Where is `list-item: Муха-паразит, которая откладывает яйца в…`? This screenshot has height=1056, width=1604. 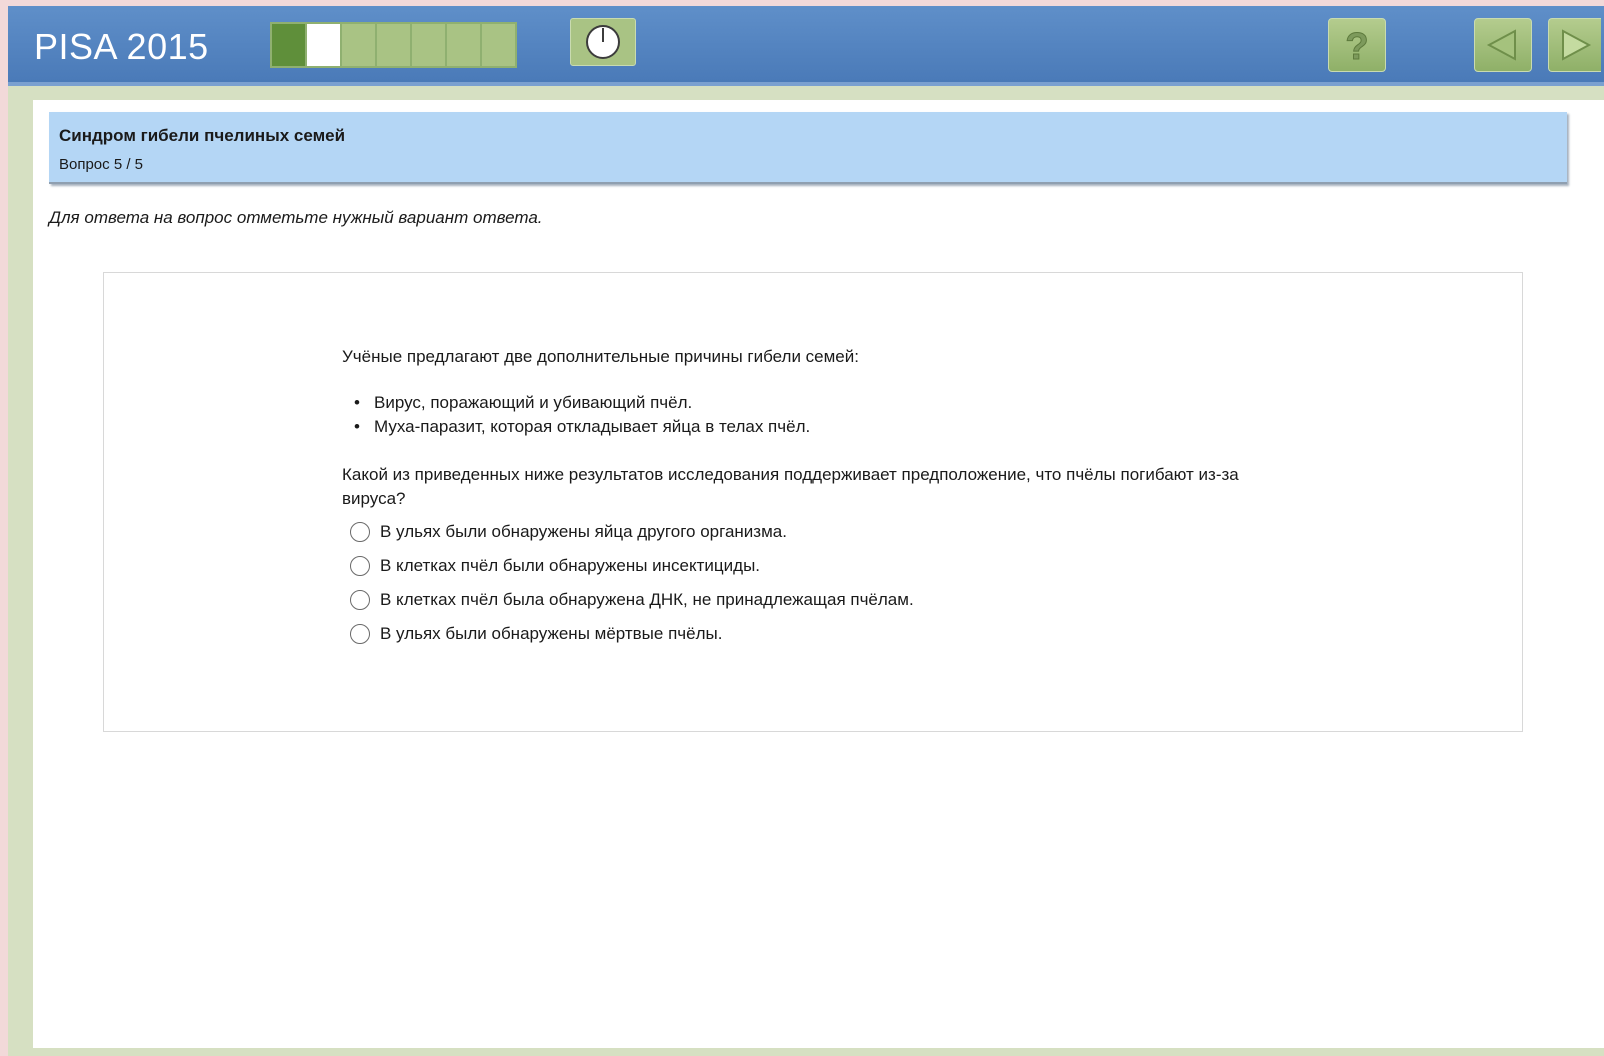 list-item: Муха-паразит, которая откладывает яйца в… is located at coordinates (818, 427).